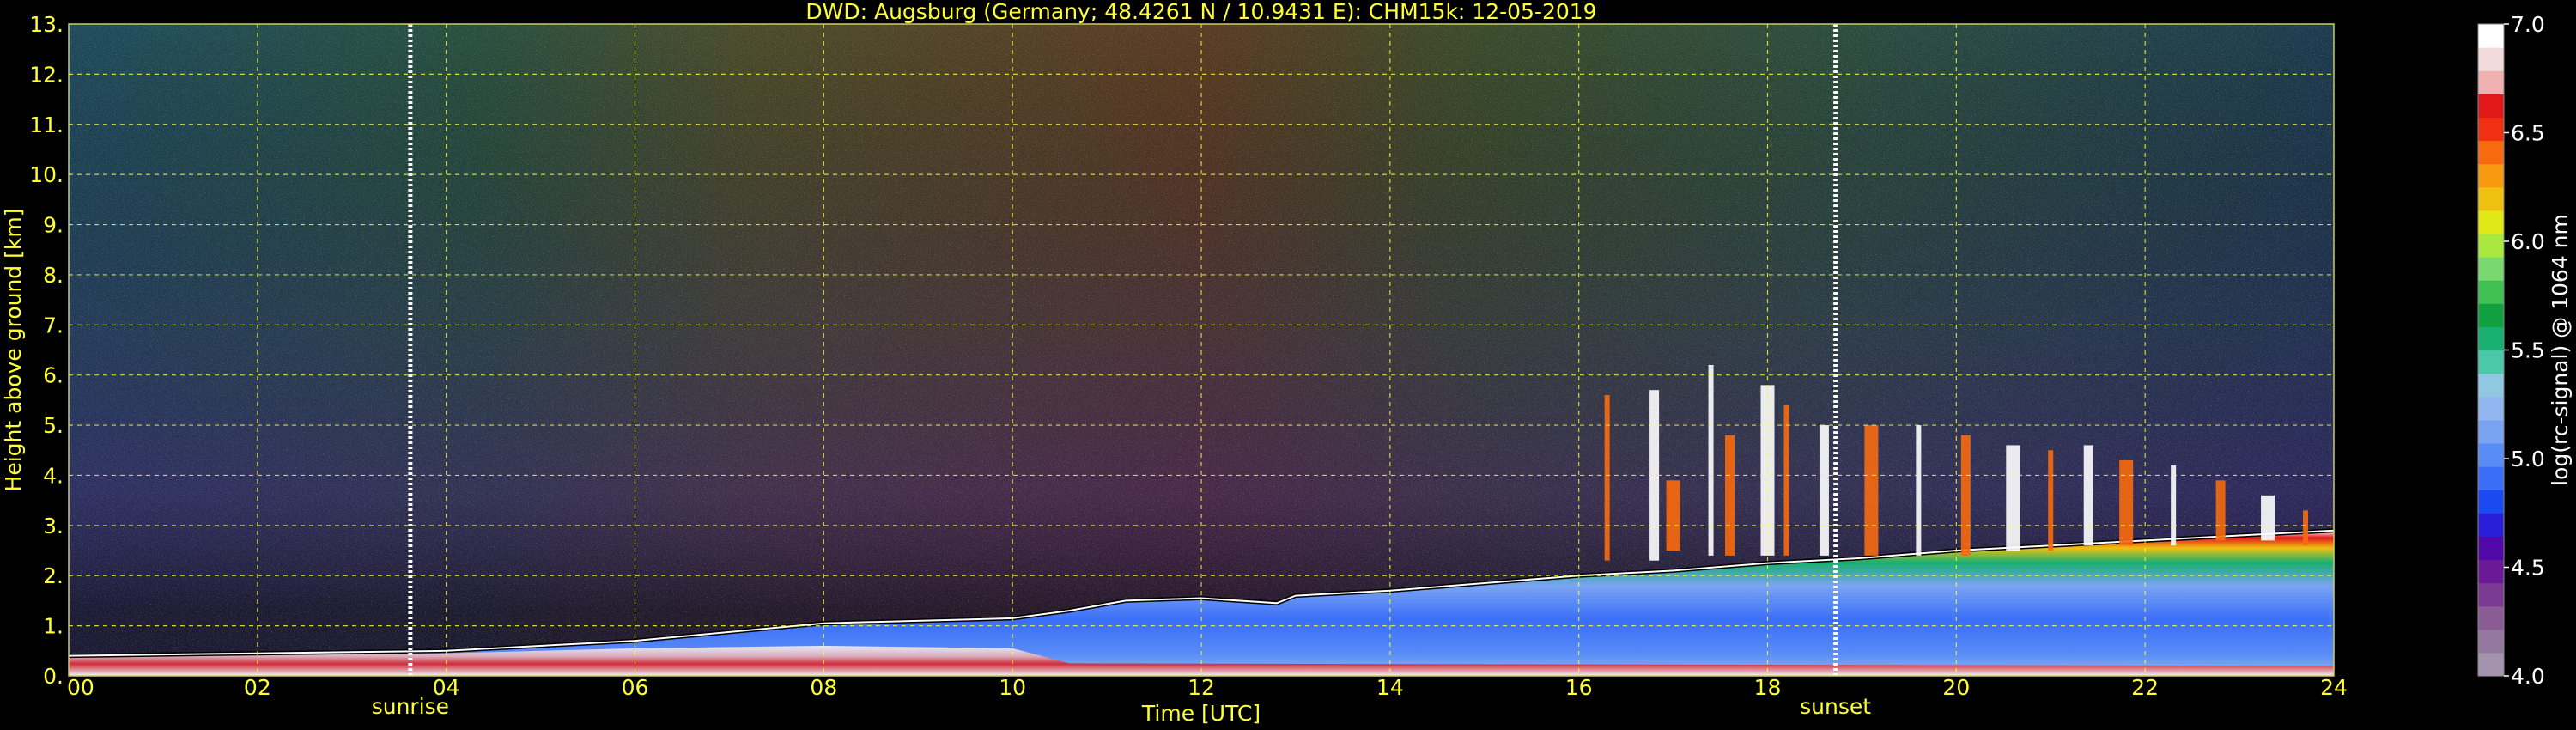 Image resolution: width=2576 pixels, height=730 pixels. What do you see at coordinates (2528, 350) in the screenshot?
I see `colorbar-tick-label: 5.5` at bounding box center [2528, 350].